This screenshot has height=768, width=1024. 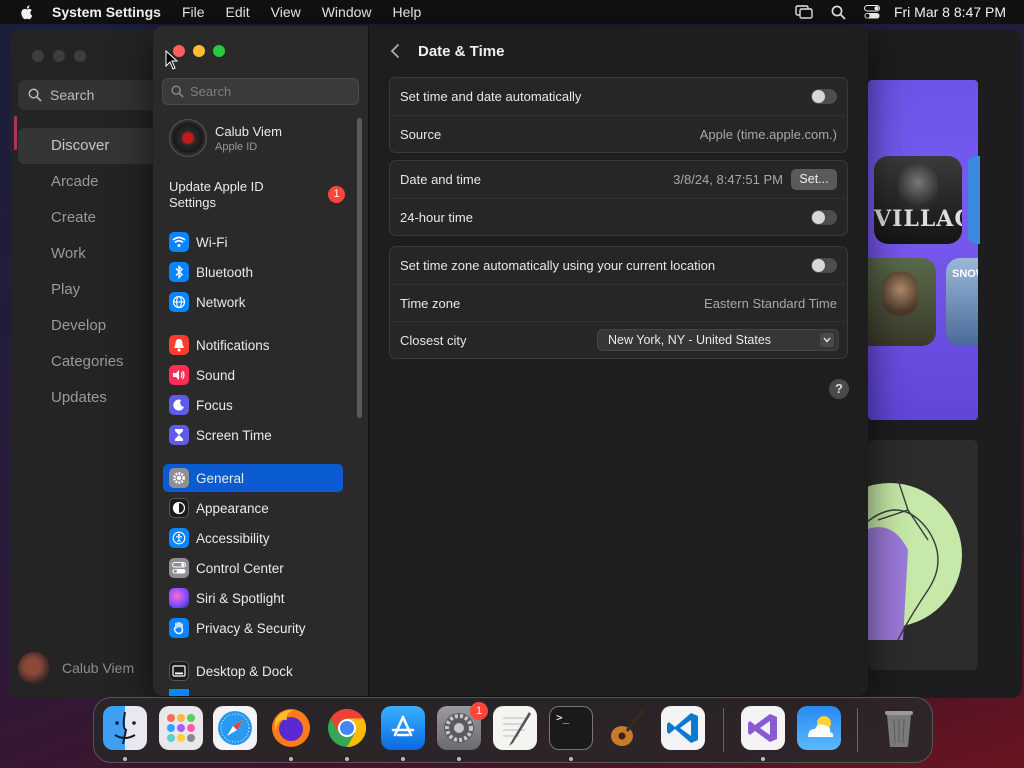 What do you see at coordinates (918, 187) in the screenshot?
I see `village-art` at bounding box center [918, 187].